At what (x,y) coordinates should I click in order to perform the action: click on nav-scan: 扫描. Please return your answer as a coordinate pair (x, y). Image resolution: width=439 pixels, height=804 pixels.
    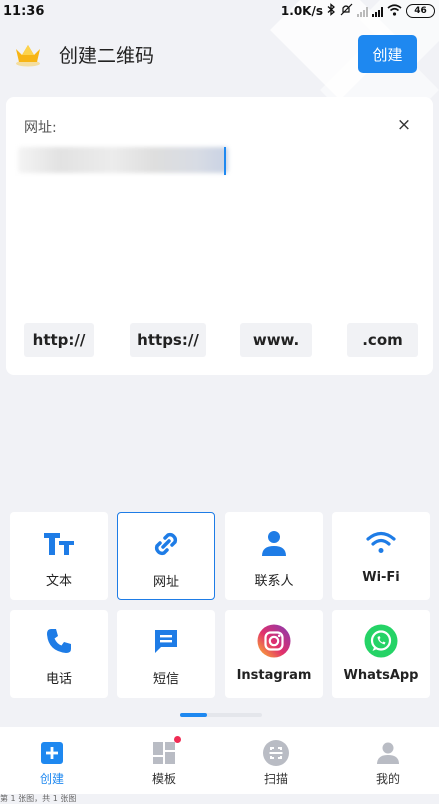
    Looking at the image, I should click on (276, 760).